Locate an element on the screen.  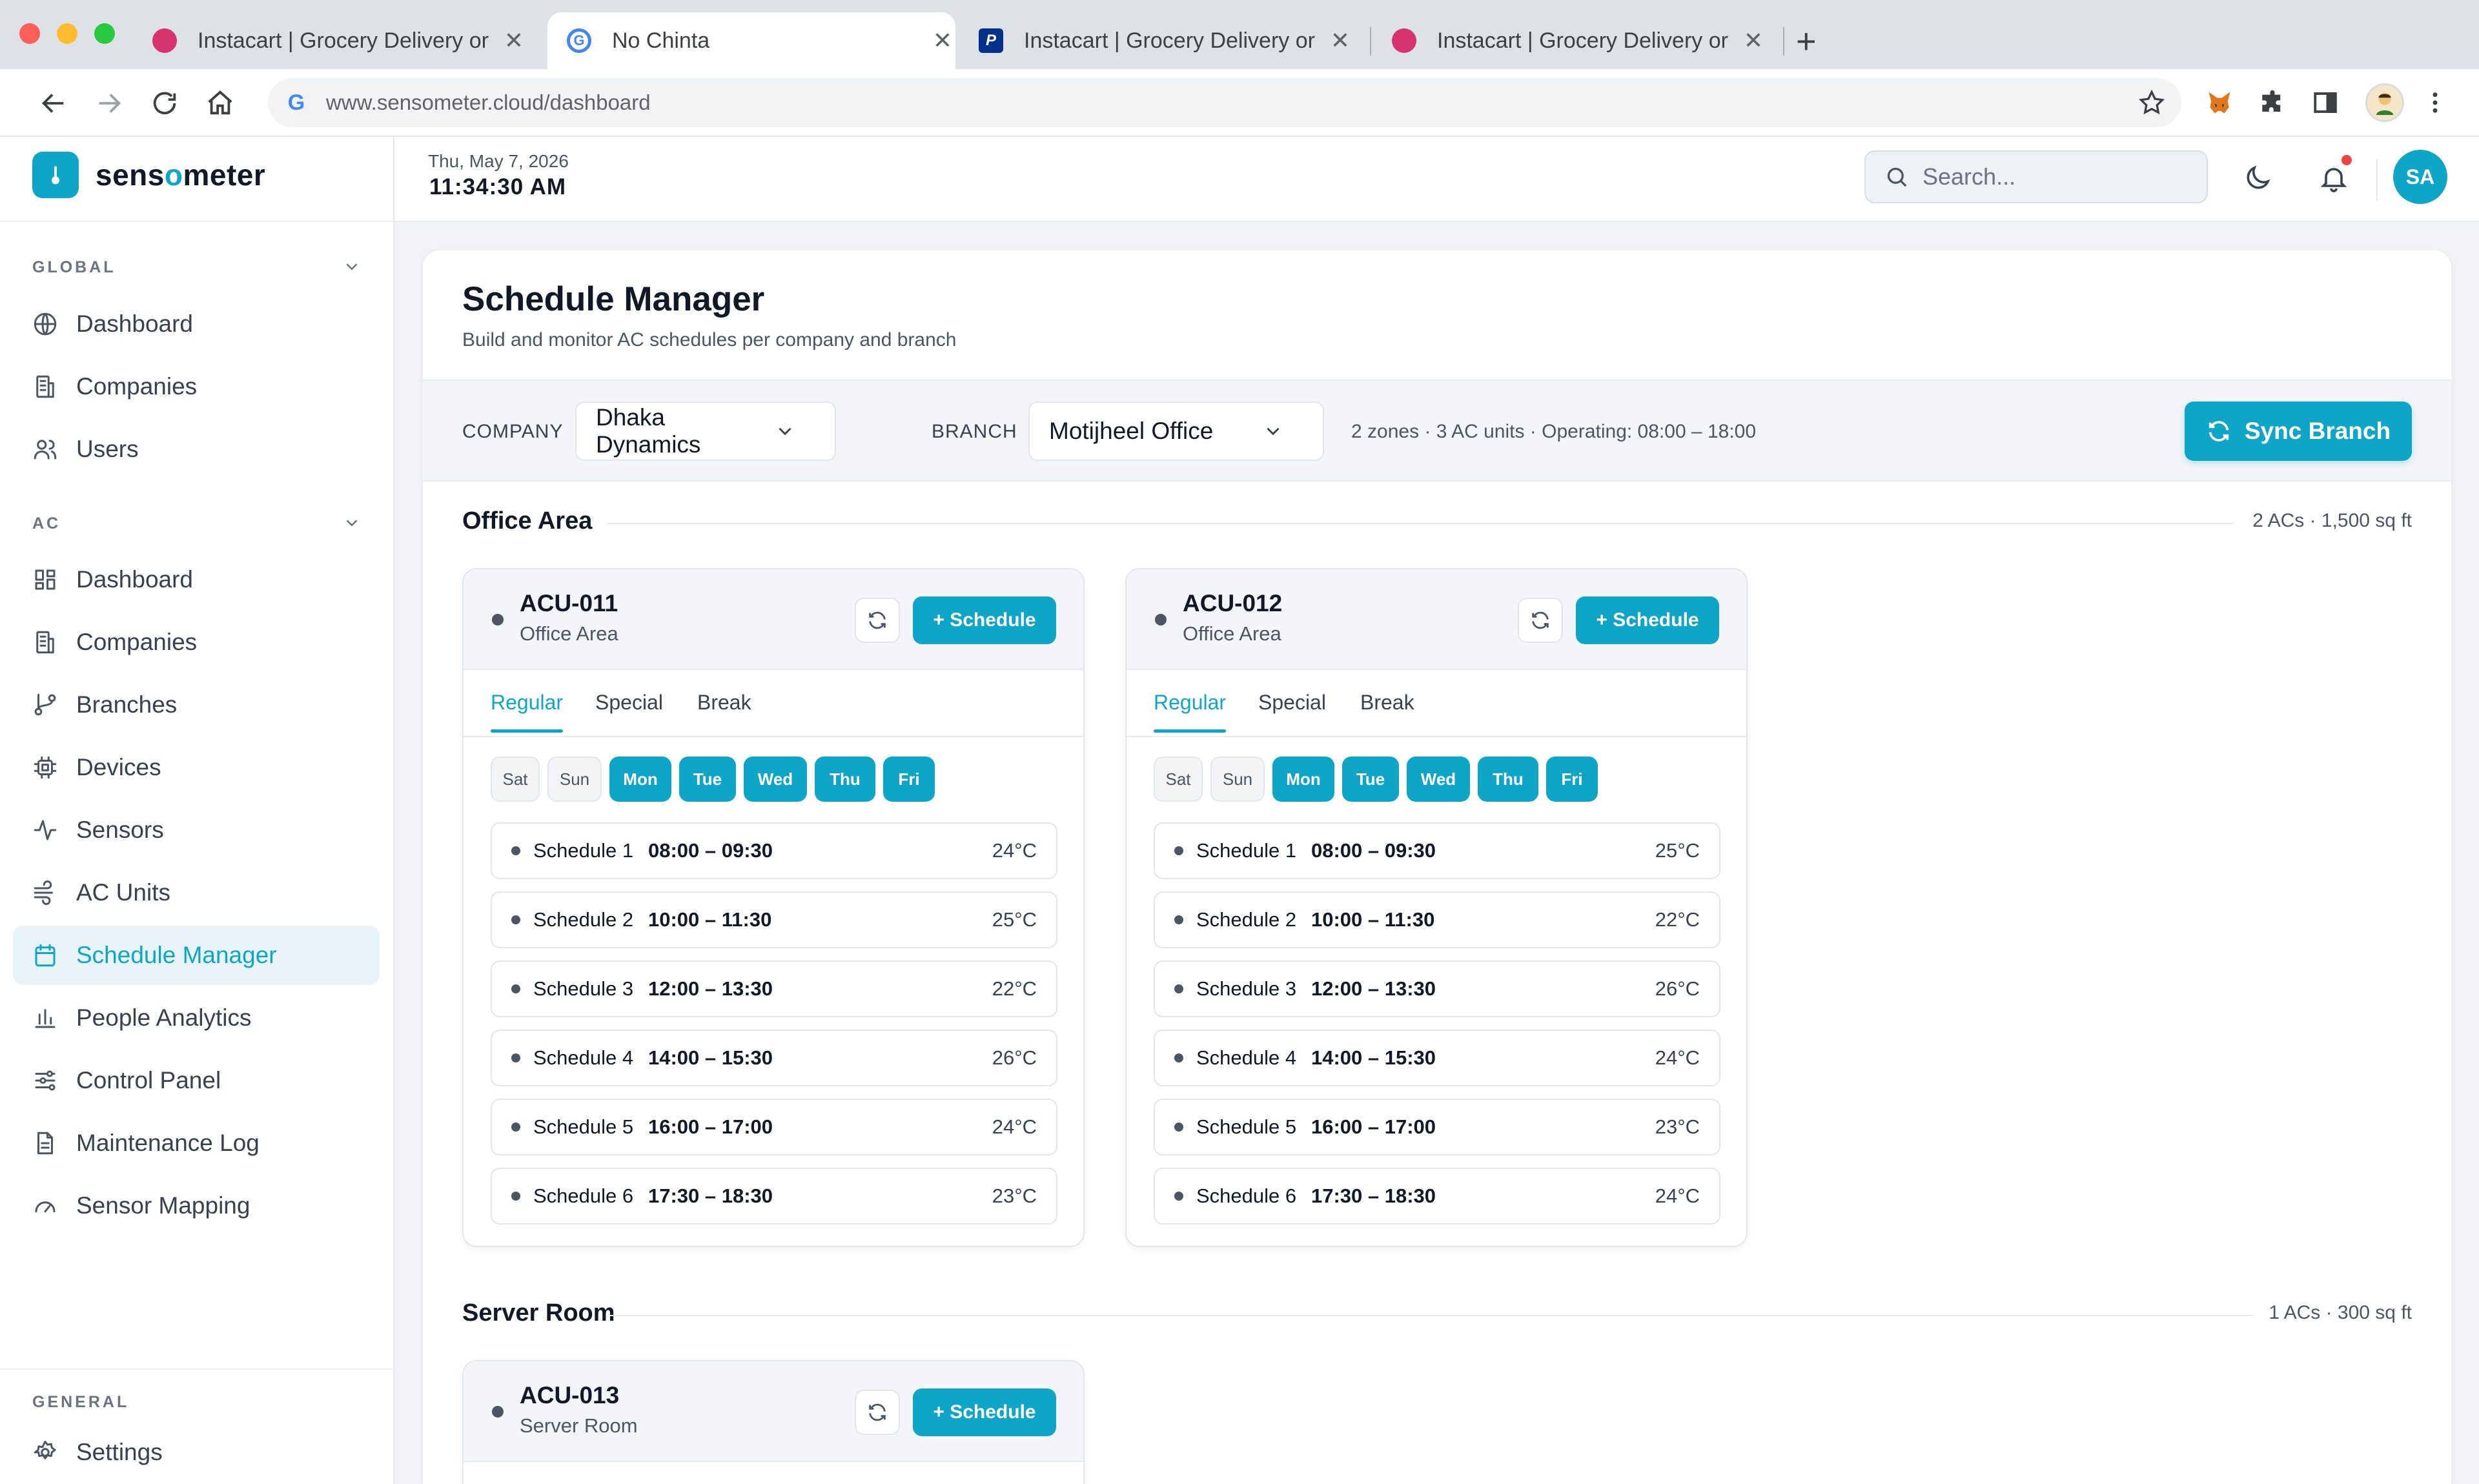
schedule-row: Schedule 6 17:30 – 18:30 23°C is located at coordinates (774, 1196).